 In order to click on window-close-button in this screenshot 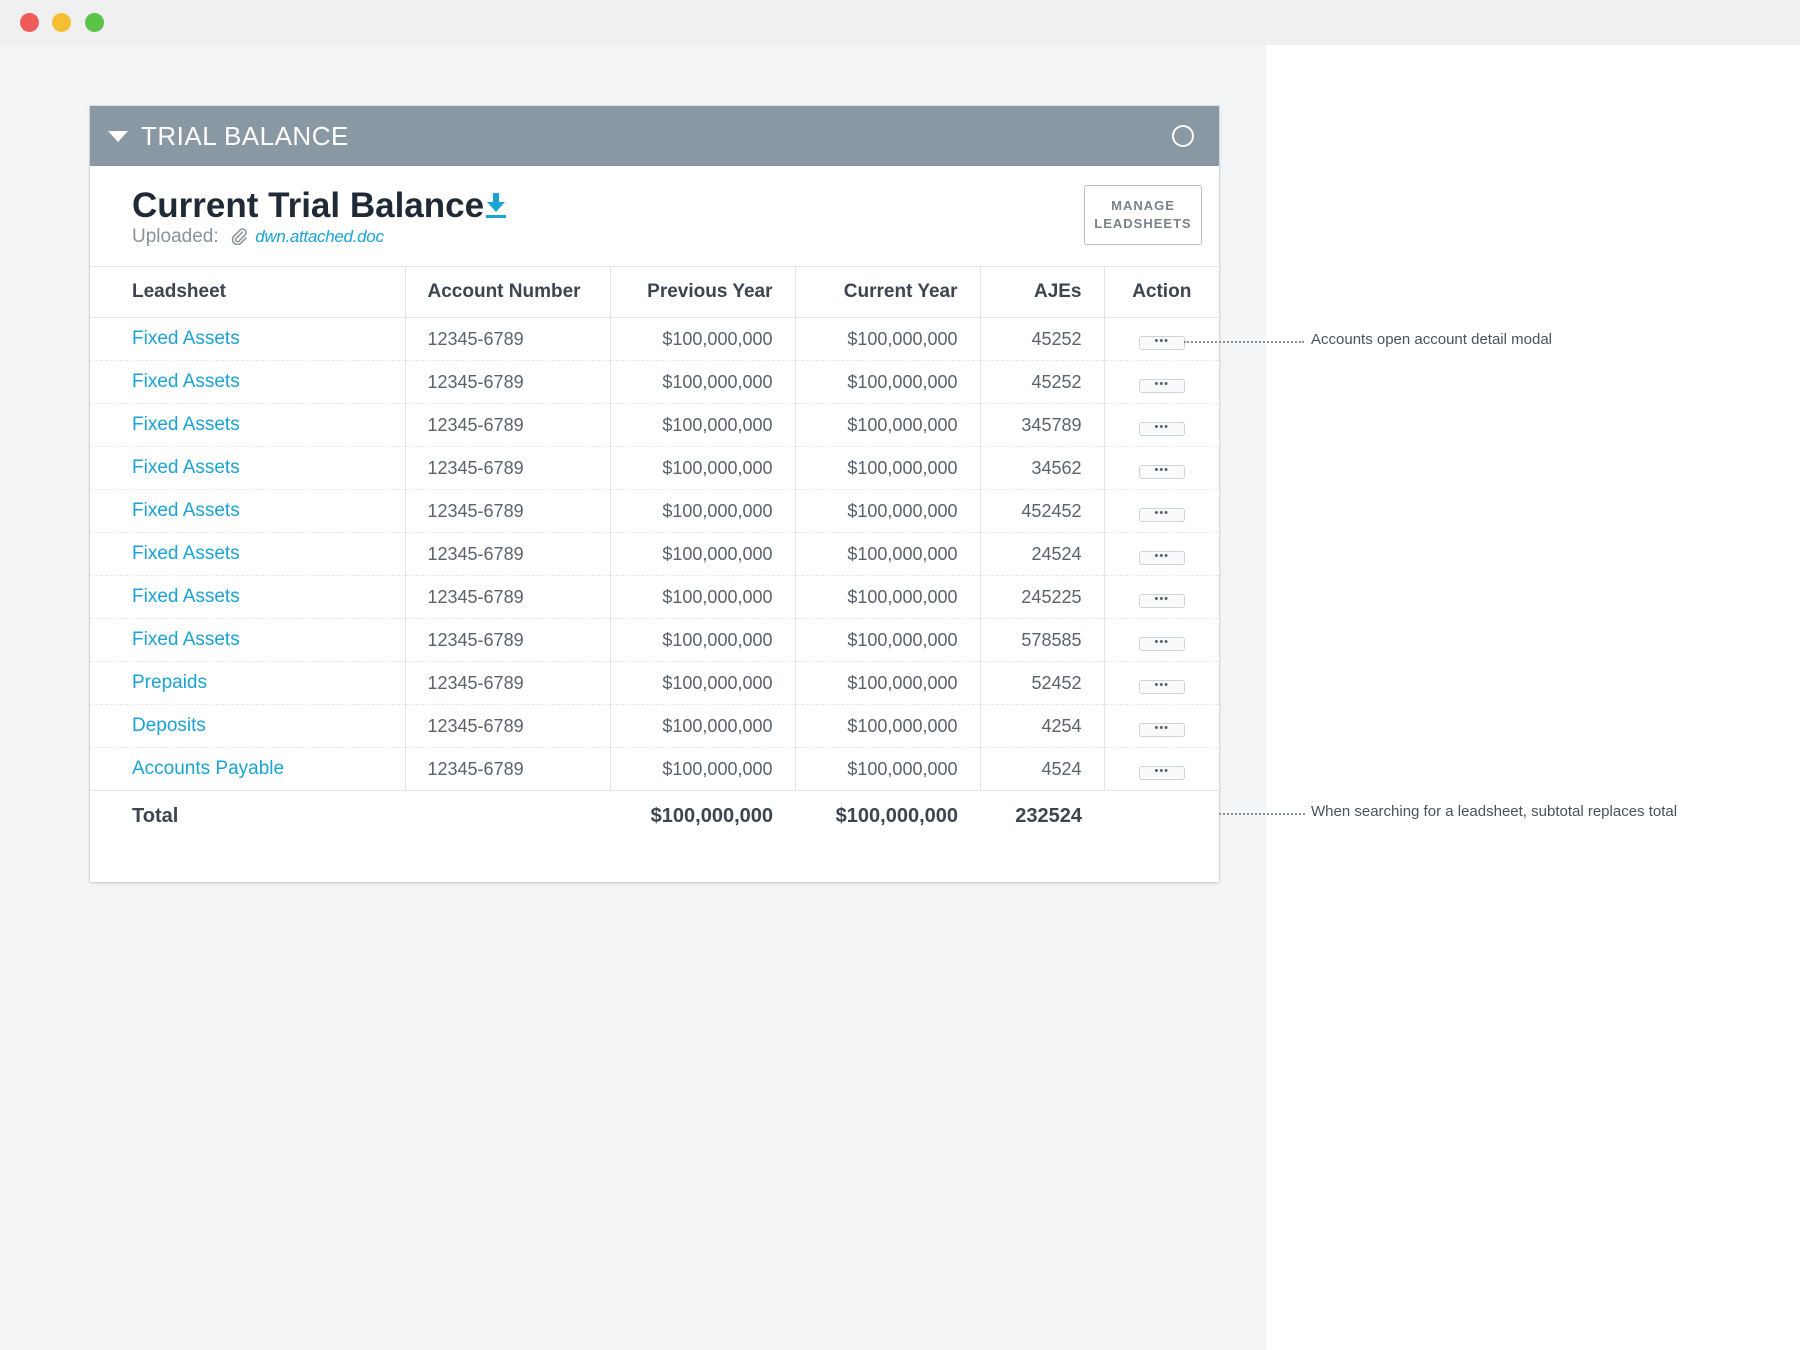, I will do `click(29, 22)`.